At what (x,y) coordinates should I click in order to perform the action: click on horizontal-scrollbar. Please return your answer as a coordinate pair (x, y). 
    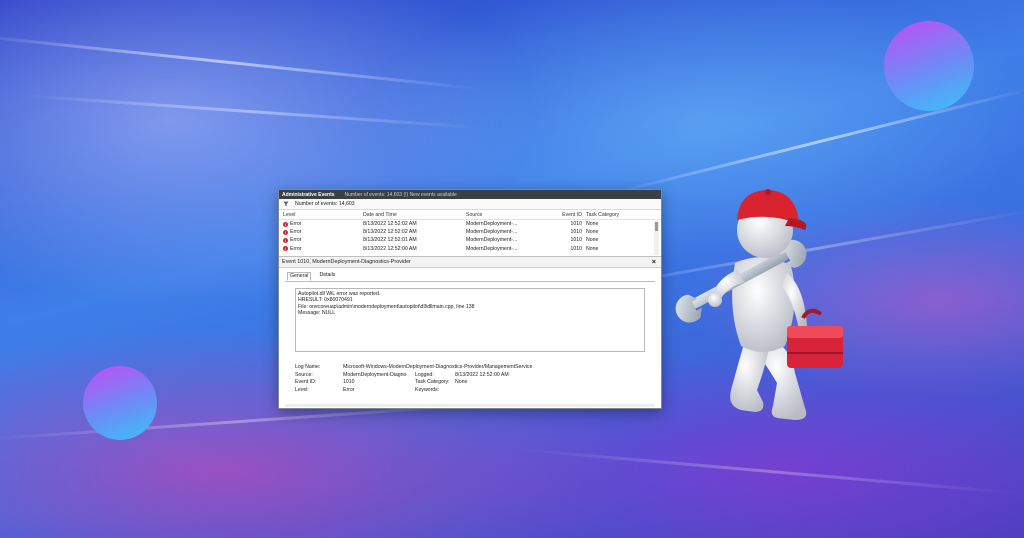
    Looking at the image, I should click on (470, 405).